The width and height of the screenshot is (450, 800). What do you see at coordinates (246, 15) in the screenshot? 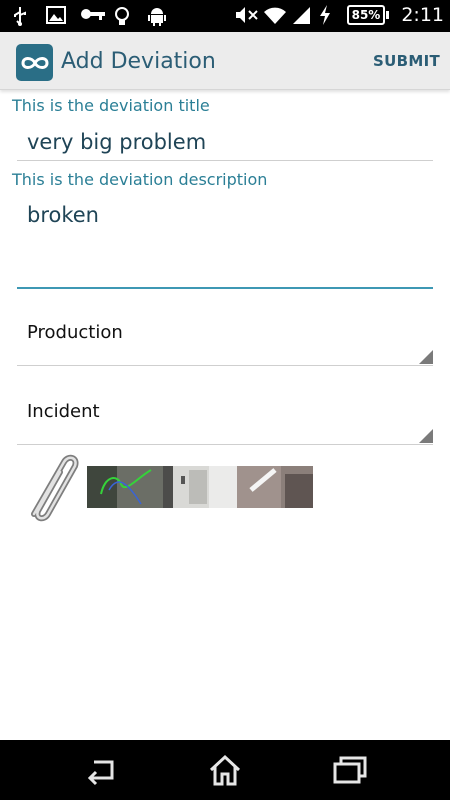
I see `mute-icon` at bounding box center [246, 15].